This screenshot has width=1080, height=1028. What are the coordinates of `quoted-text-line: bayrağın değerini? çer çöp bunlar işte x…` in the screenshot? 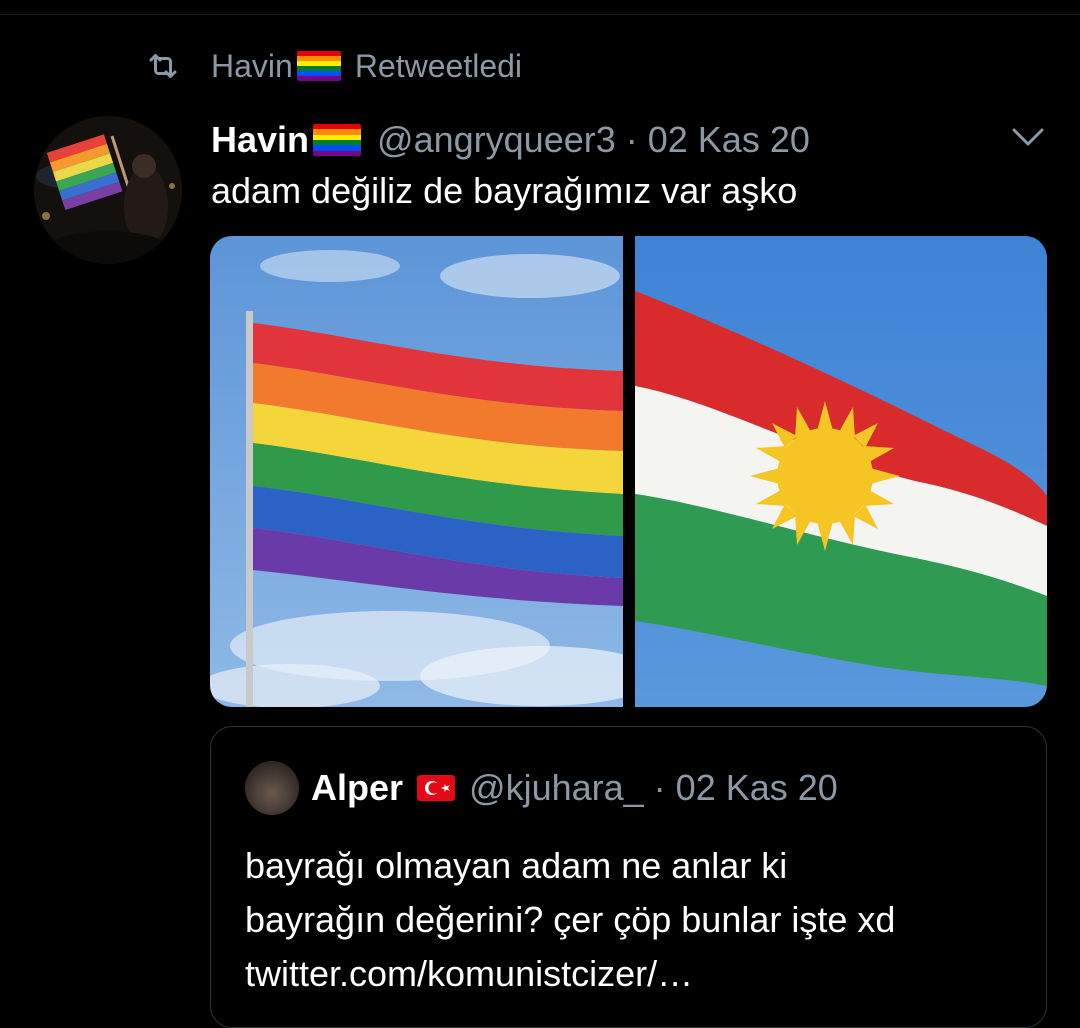 It's located at (570, 919).